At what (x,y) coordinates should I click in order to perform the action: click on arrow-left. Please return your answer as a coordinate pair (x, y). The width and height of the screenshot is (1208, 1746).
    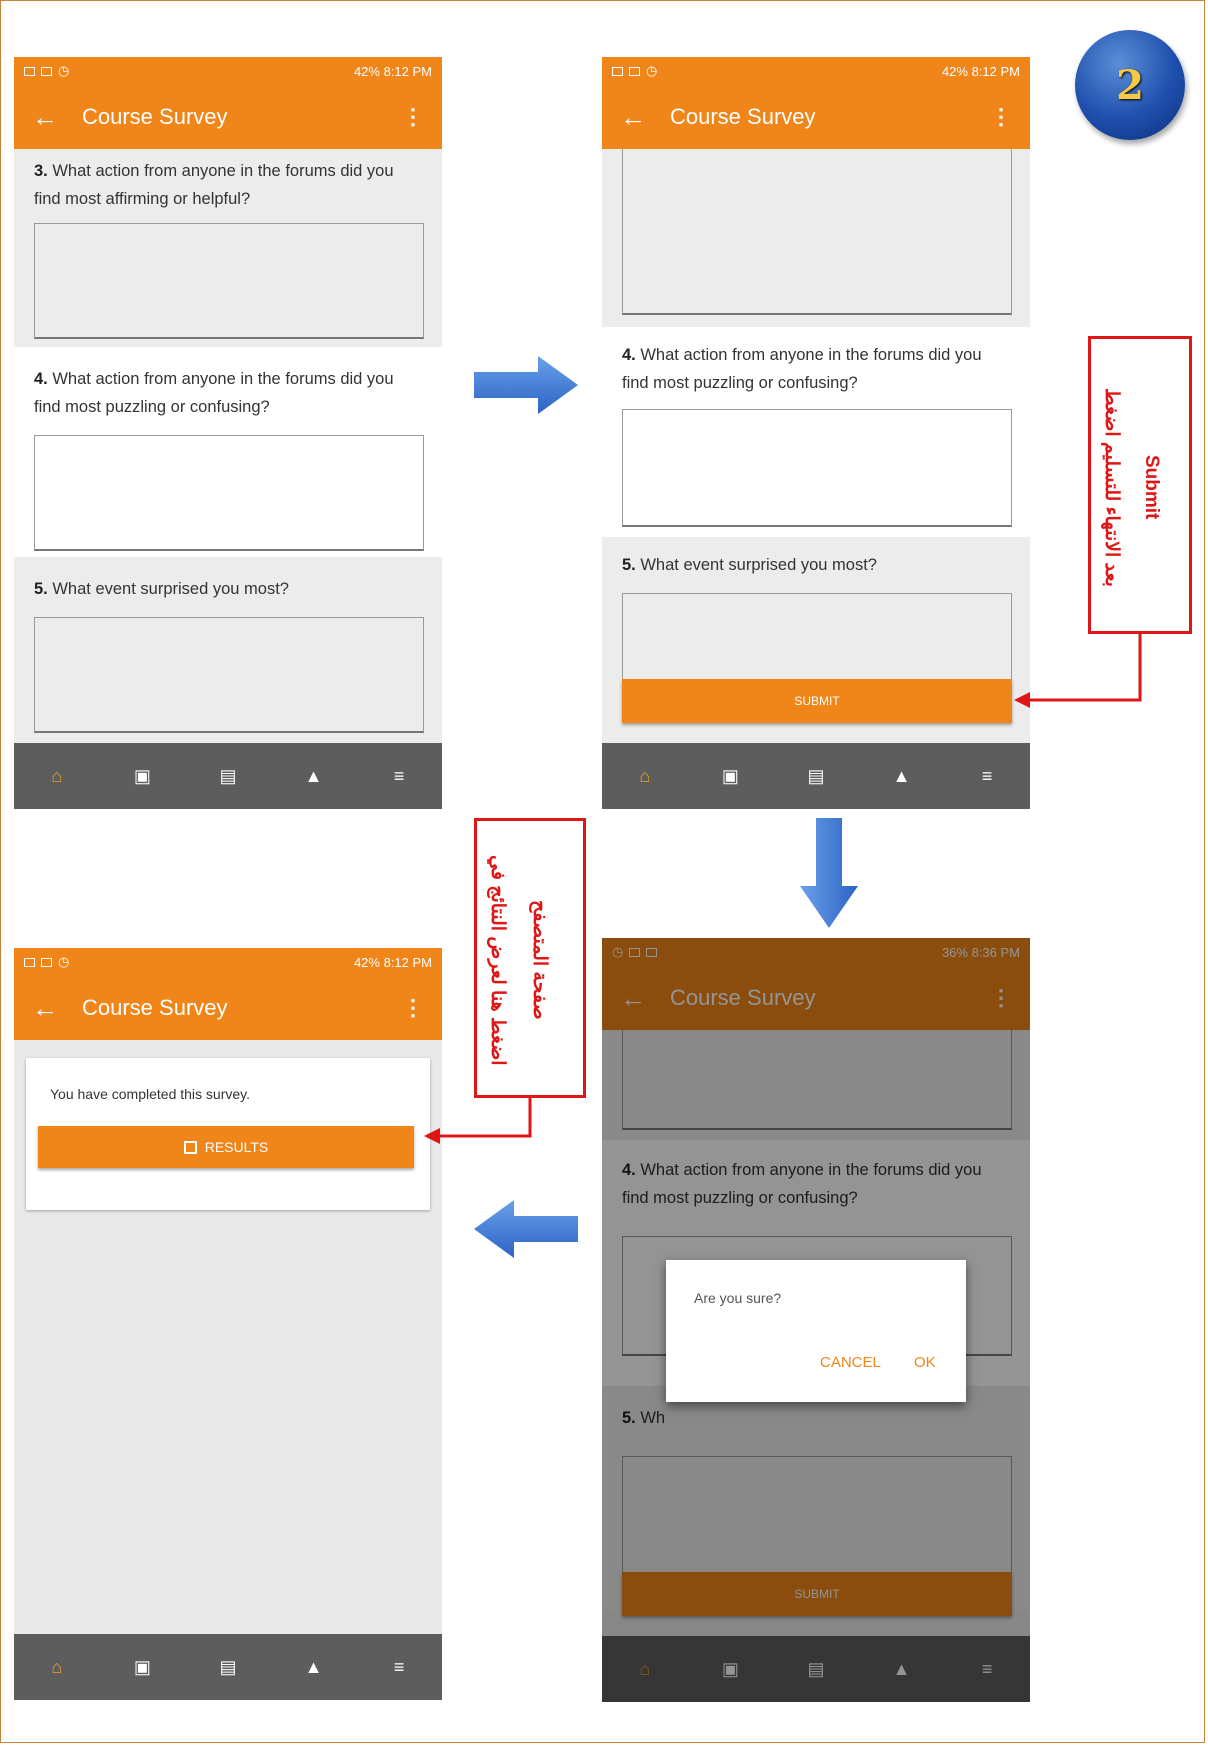
    Looking at the image, I should click on (526, 1229).